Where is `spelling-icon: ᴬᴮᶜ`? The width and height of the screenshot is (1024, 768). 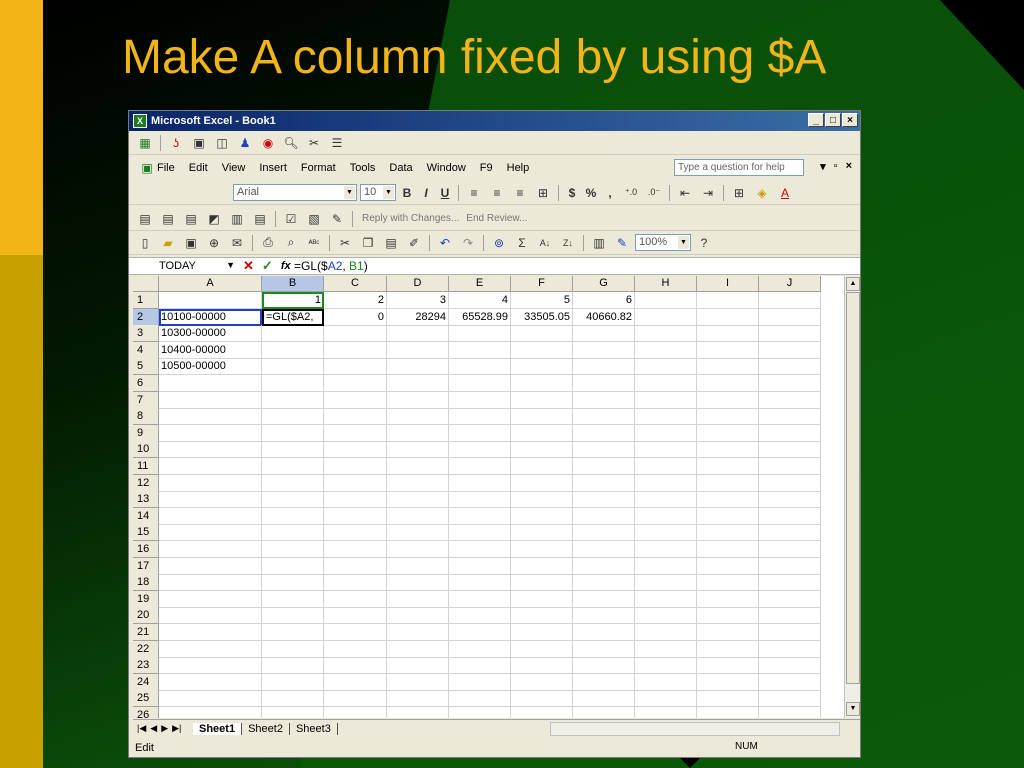
spelling-icon: ᴬᴮᶜ is located at coordinates (314, 243).